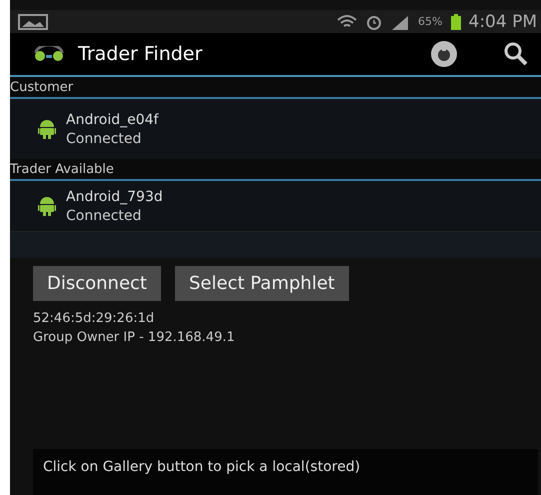  I want to click on device-name: Android_793d, so click(114, 196).